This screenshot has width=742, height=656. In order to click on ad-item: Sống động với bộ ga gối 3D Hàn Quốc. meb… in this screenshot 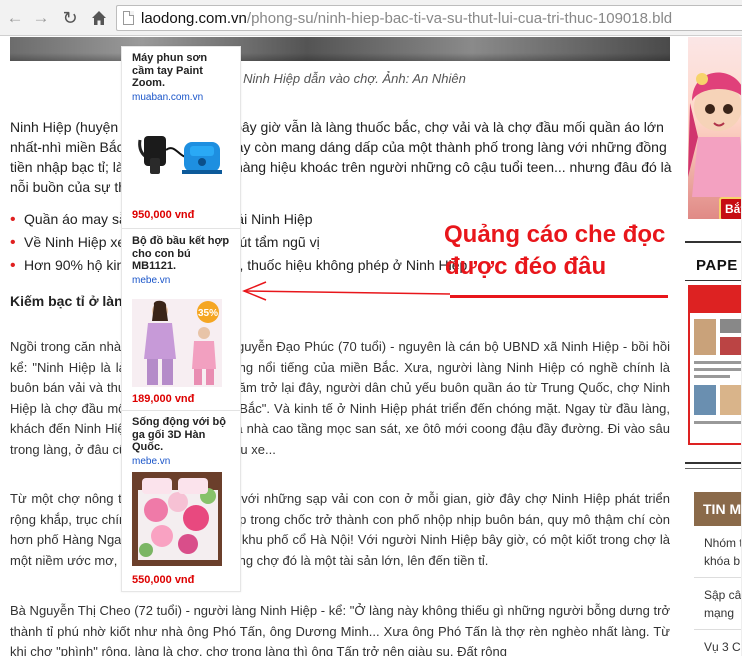, I will do `click(182, 501)`.